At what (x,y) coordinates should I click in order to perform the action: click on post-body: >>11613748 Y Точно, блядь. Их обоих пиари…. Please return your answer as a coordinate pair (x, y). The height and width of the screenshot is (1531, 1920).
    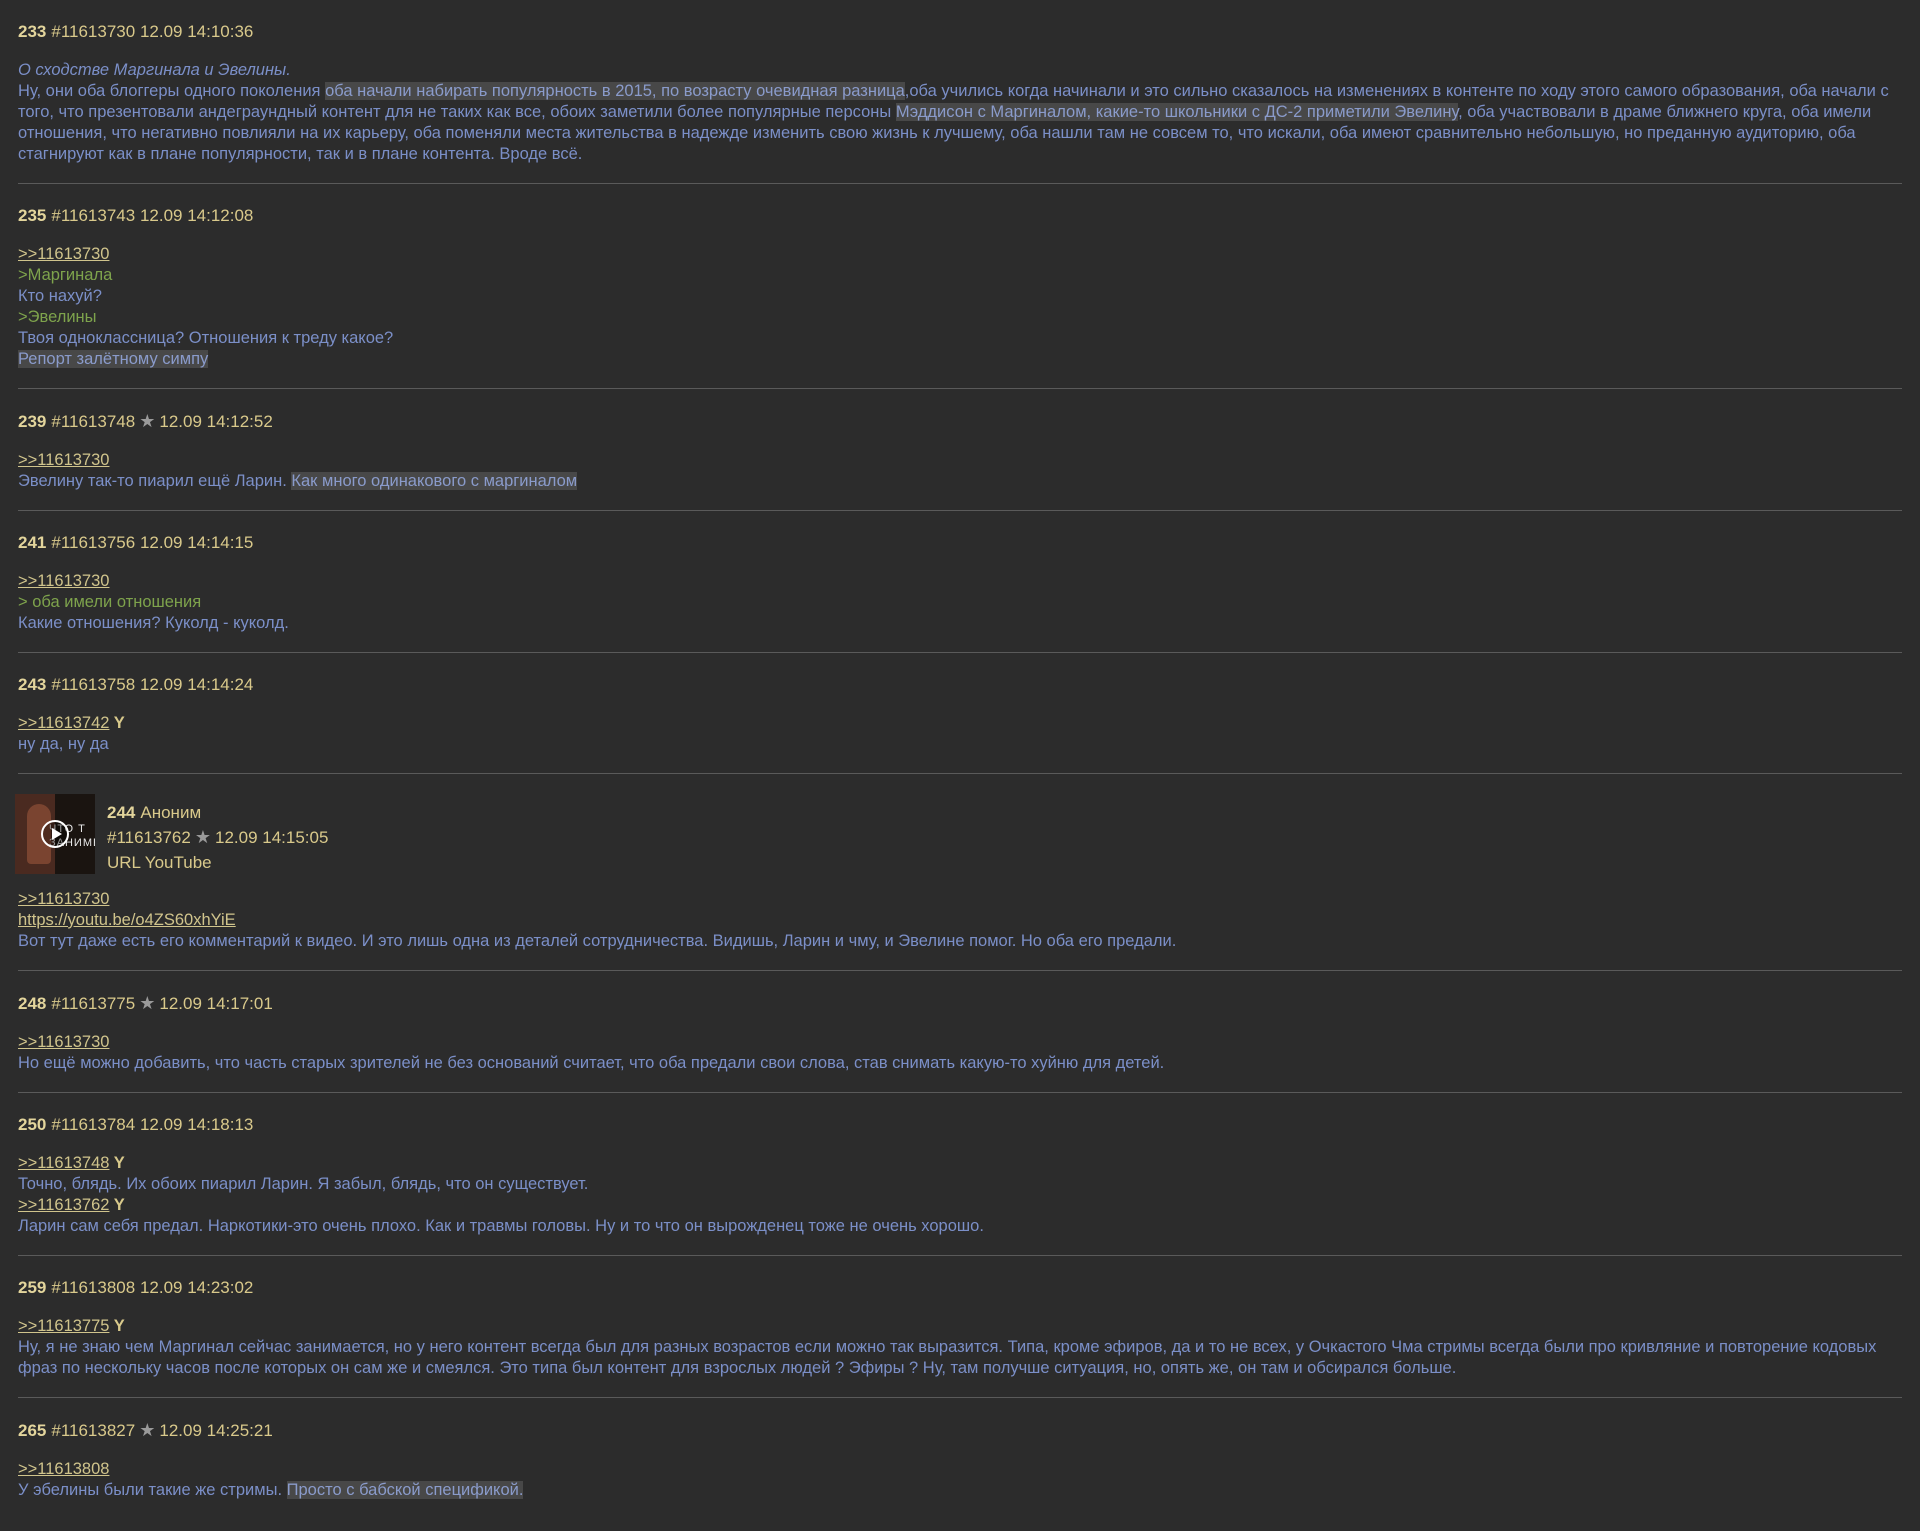
    Looking at the image, I should click on (960, 1204).